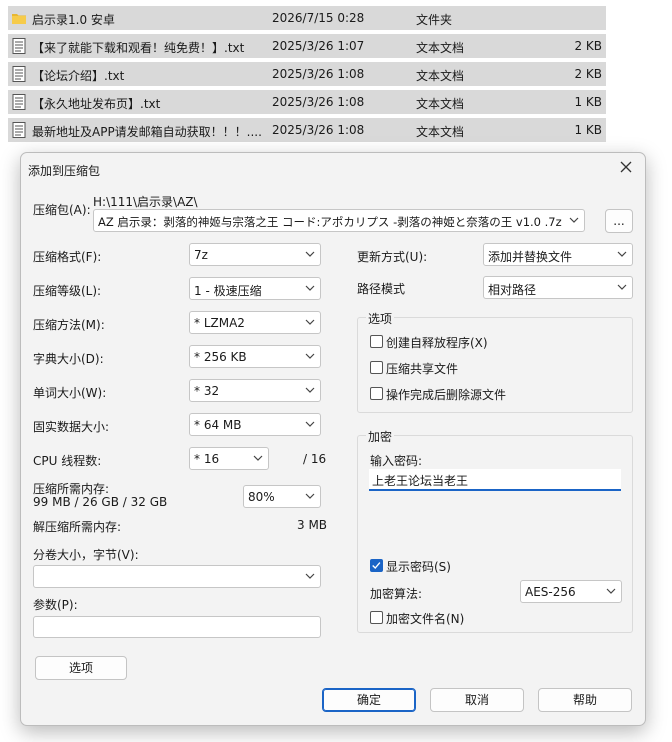 The image size is (672, 742). I want to click on format-select: 7z, so click(255, 254).